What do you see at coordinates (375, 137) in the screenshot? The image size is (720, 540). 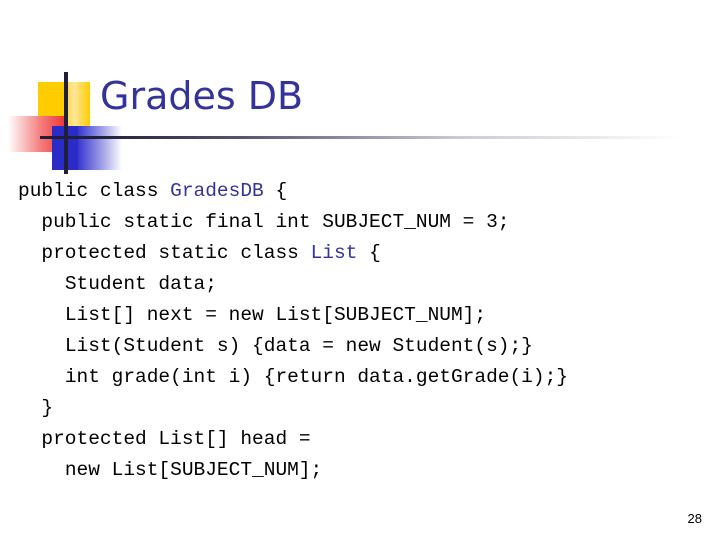 I see `horizontal-rule` at bounding box center [375, 137].